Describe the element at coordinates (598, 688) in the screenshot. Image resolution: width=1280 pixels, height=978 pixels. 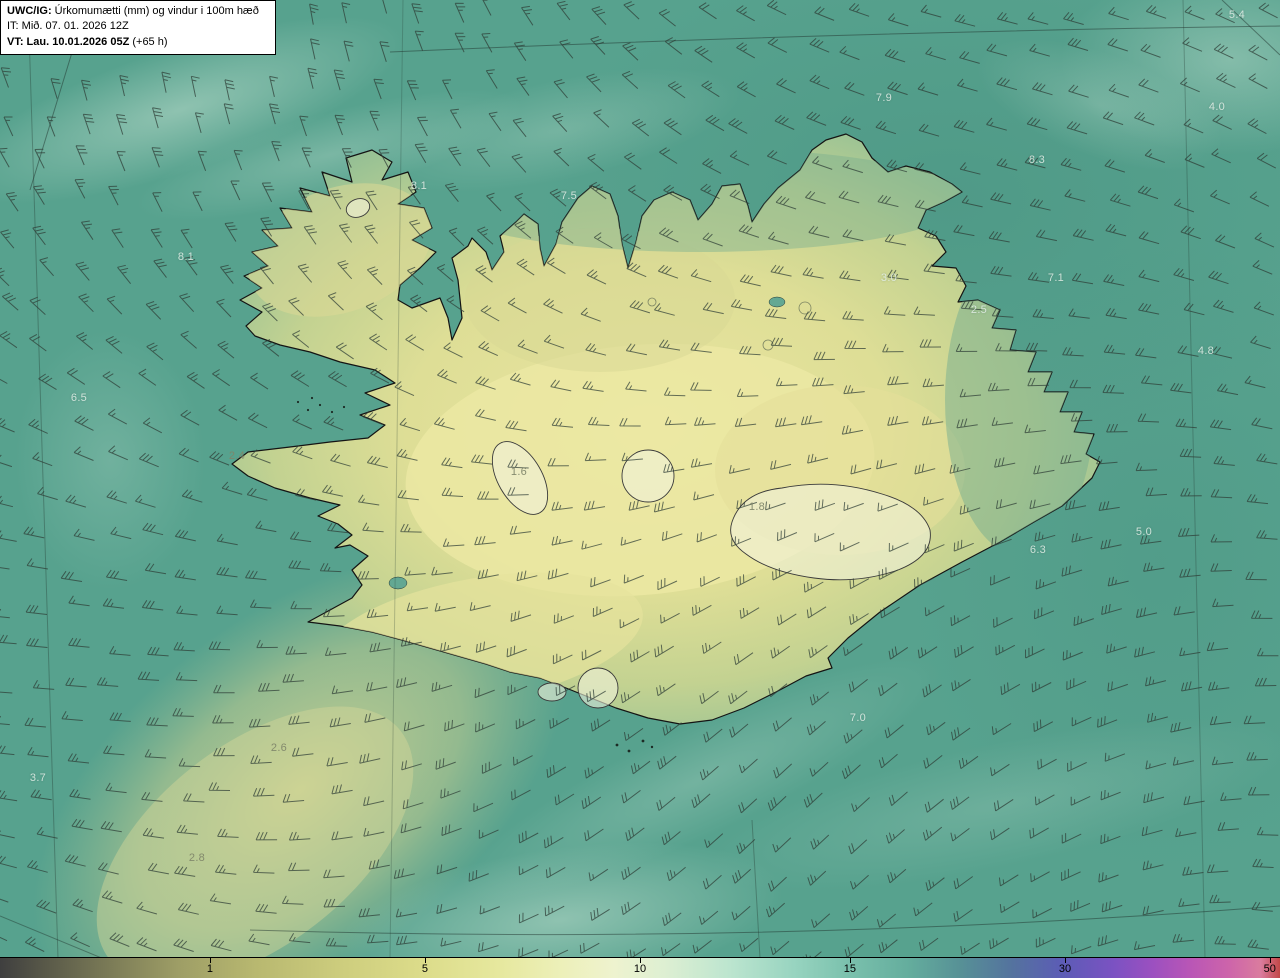
I see `glacier-myrdalsjokull` at that location.